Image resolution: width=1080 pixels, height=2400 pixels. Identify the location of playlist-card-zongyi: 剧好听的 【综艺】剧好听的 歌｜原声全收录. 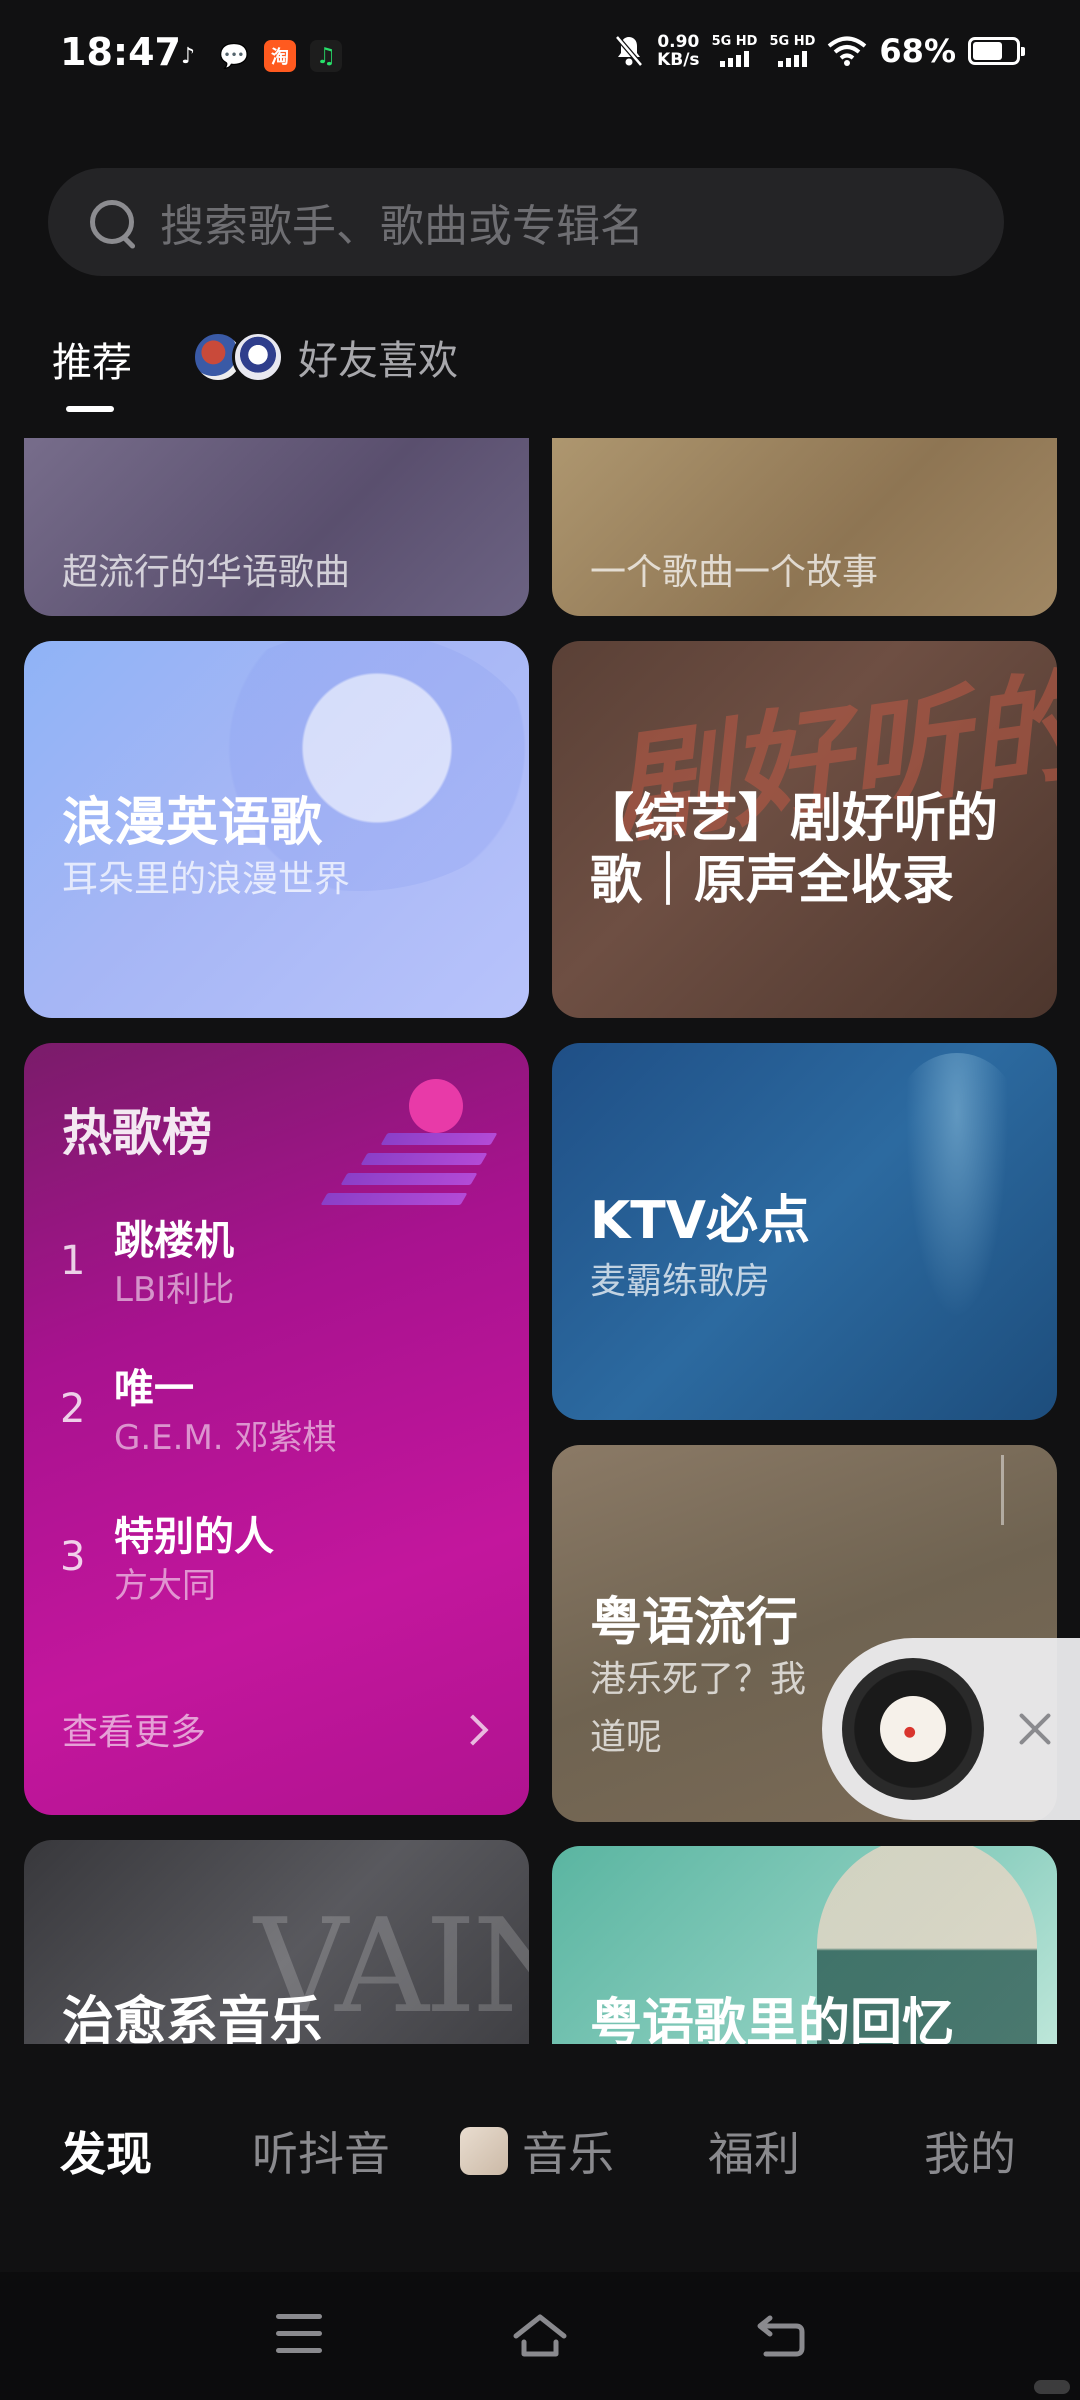
(804, 829).